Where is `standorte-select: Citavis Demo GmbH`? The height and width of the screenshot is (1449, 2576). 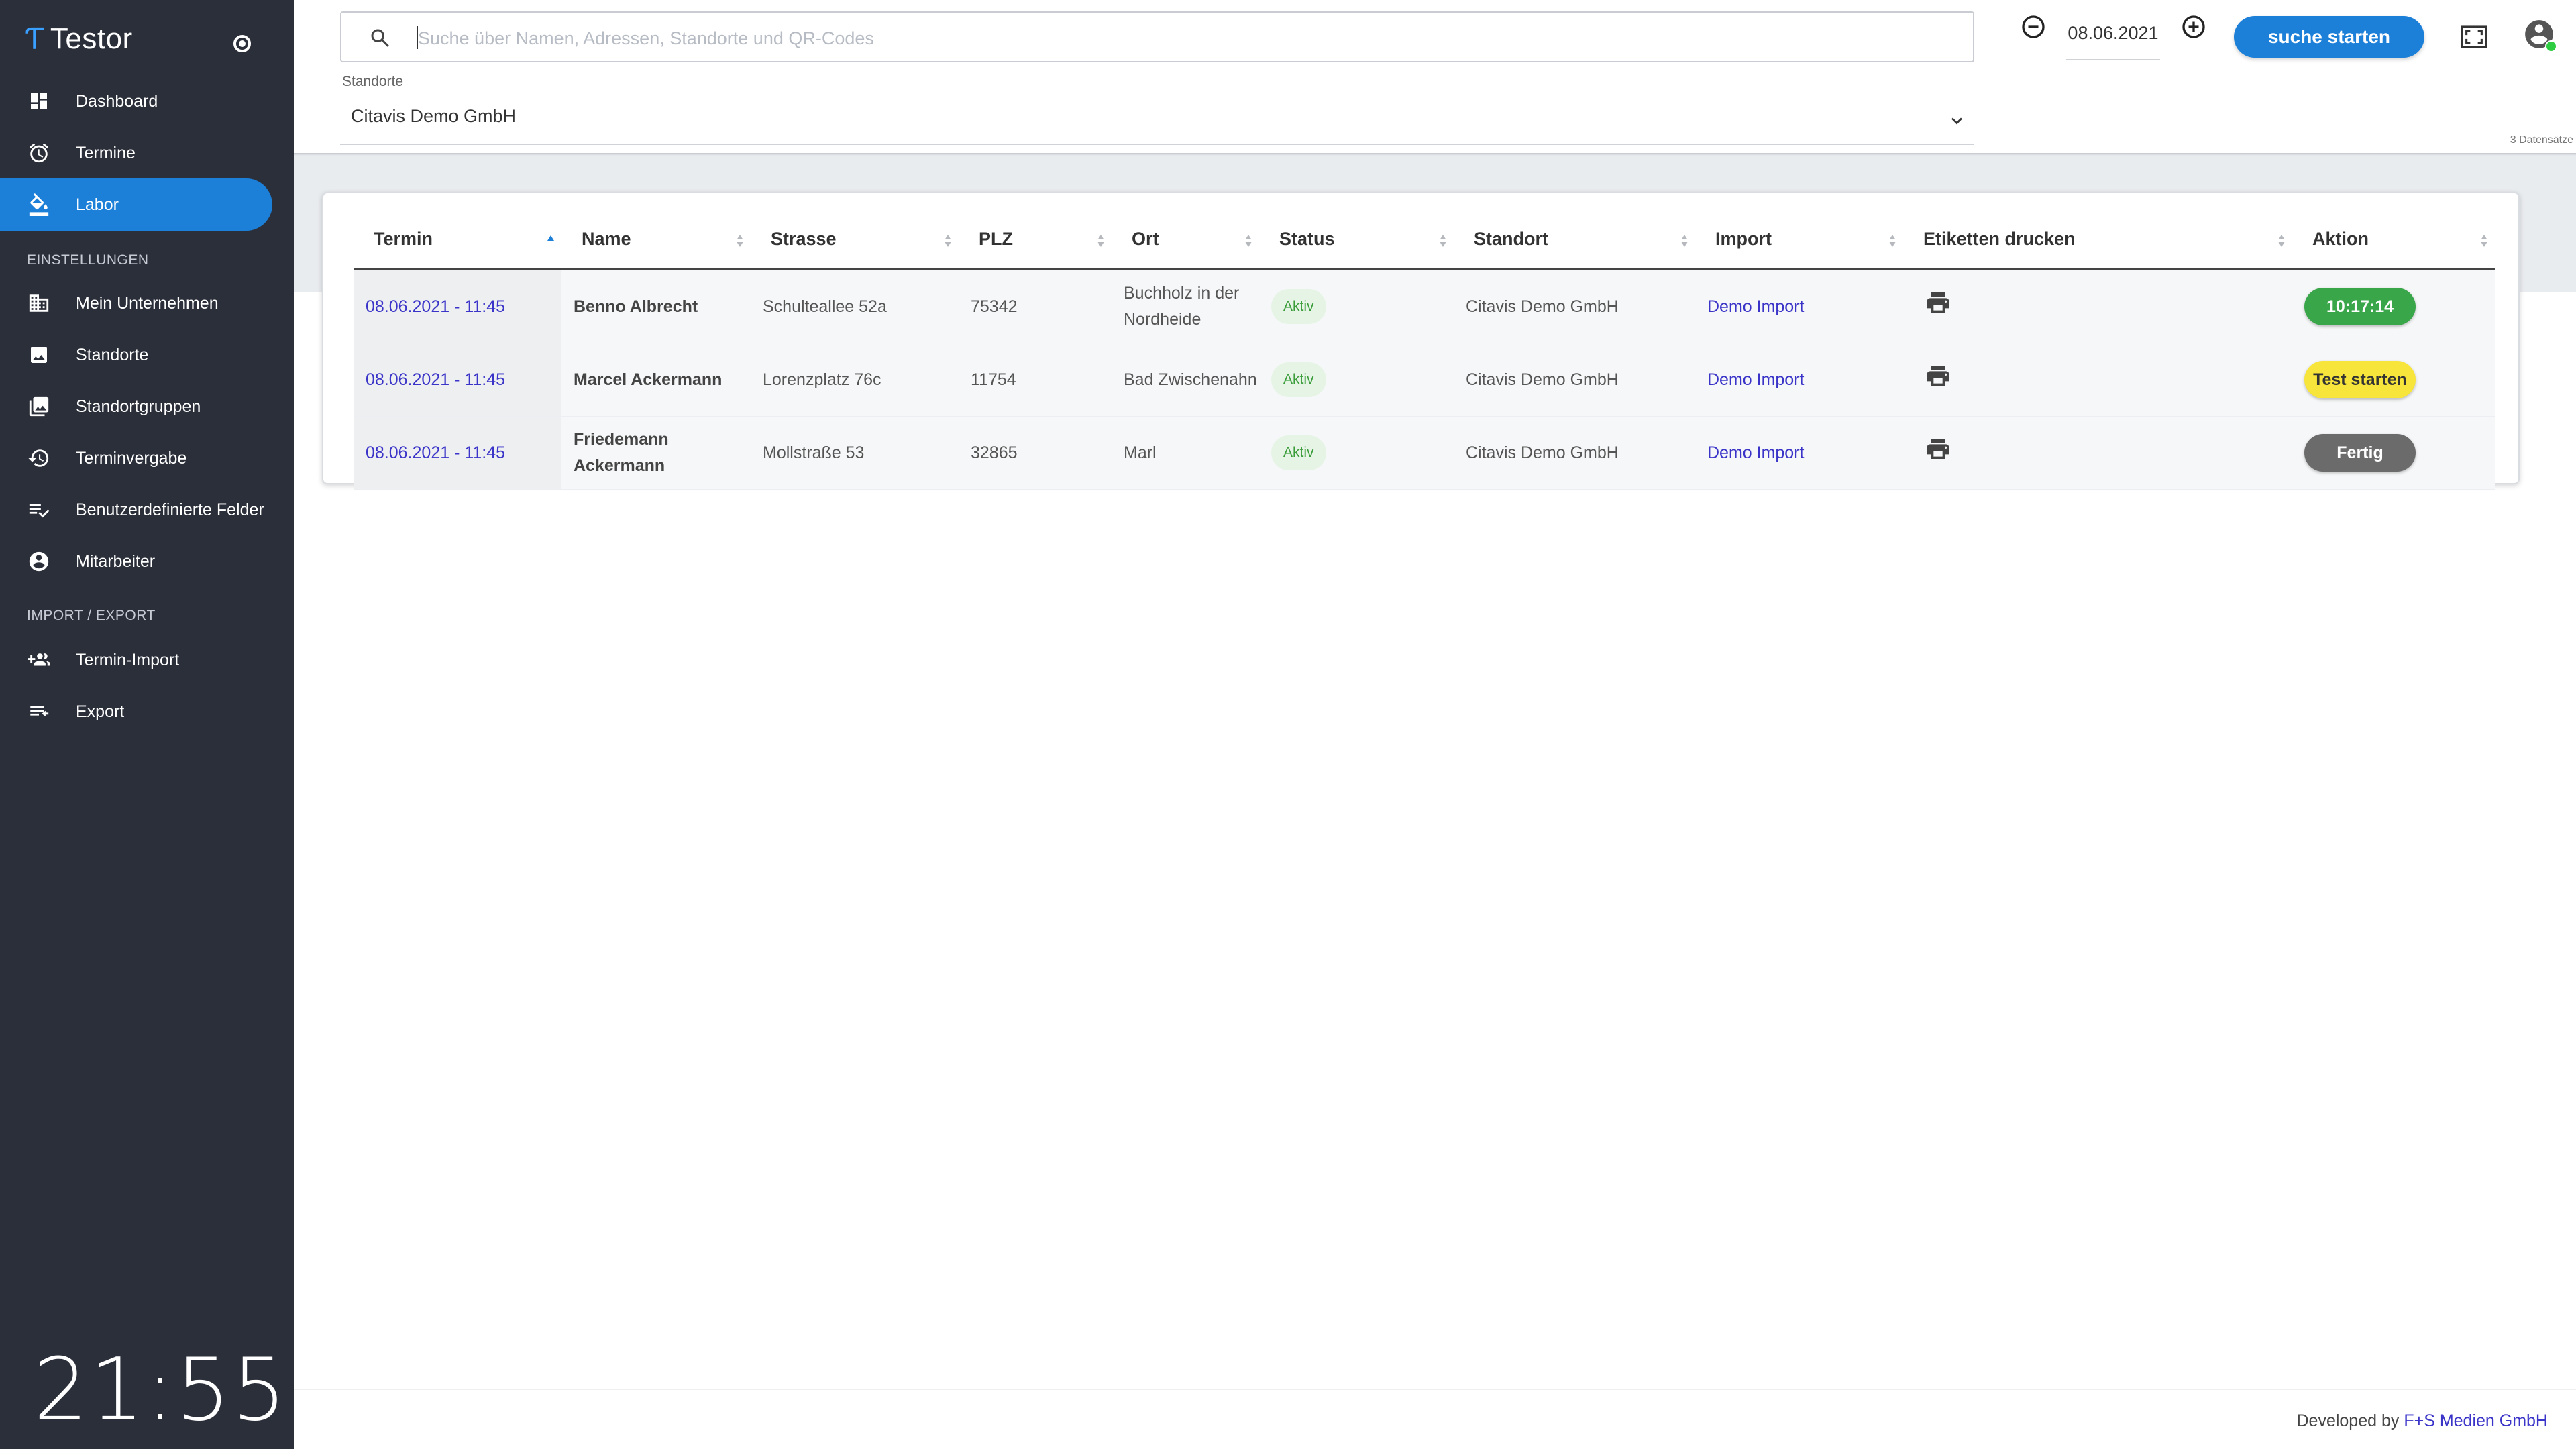 standorte-select: Citavis Demo GmbH is located at coordinates (1157, 123).